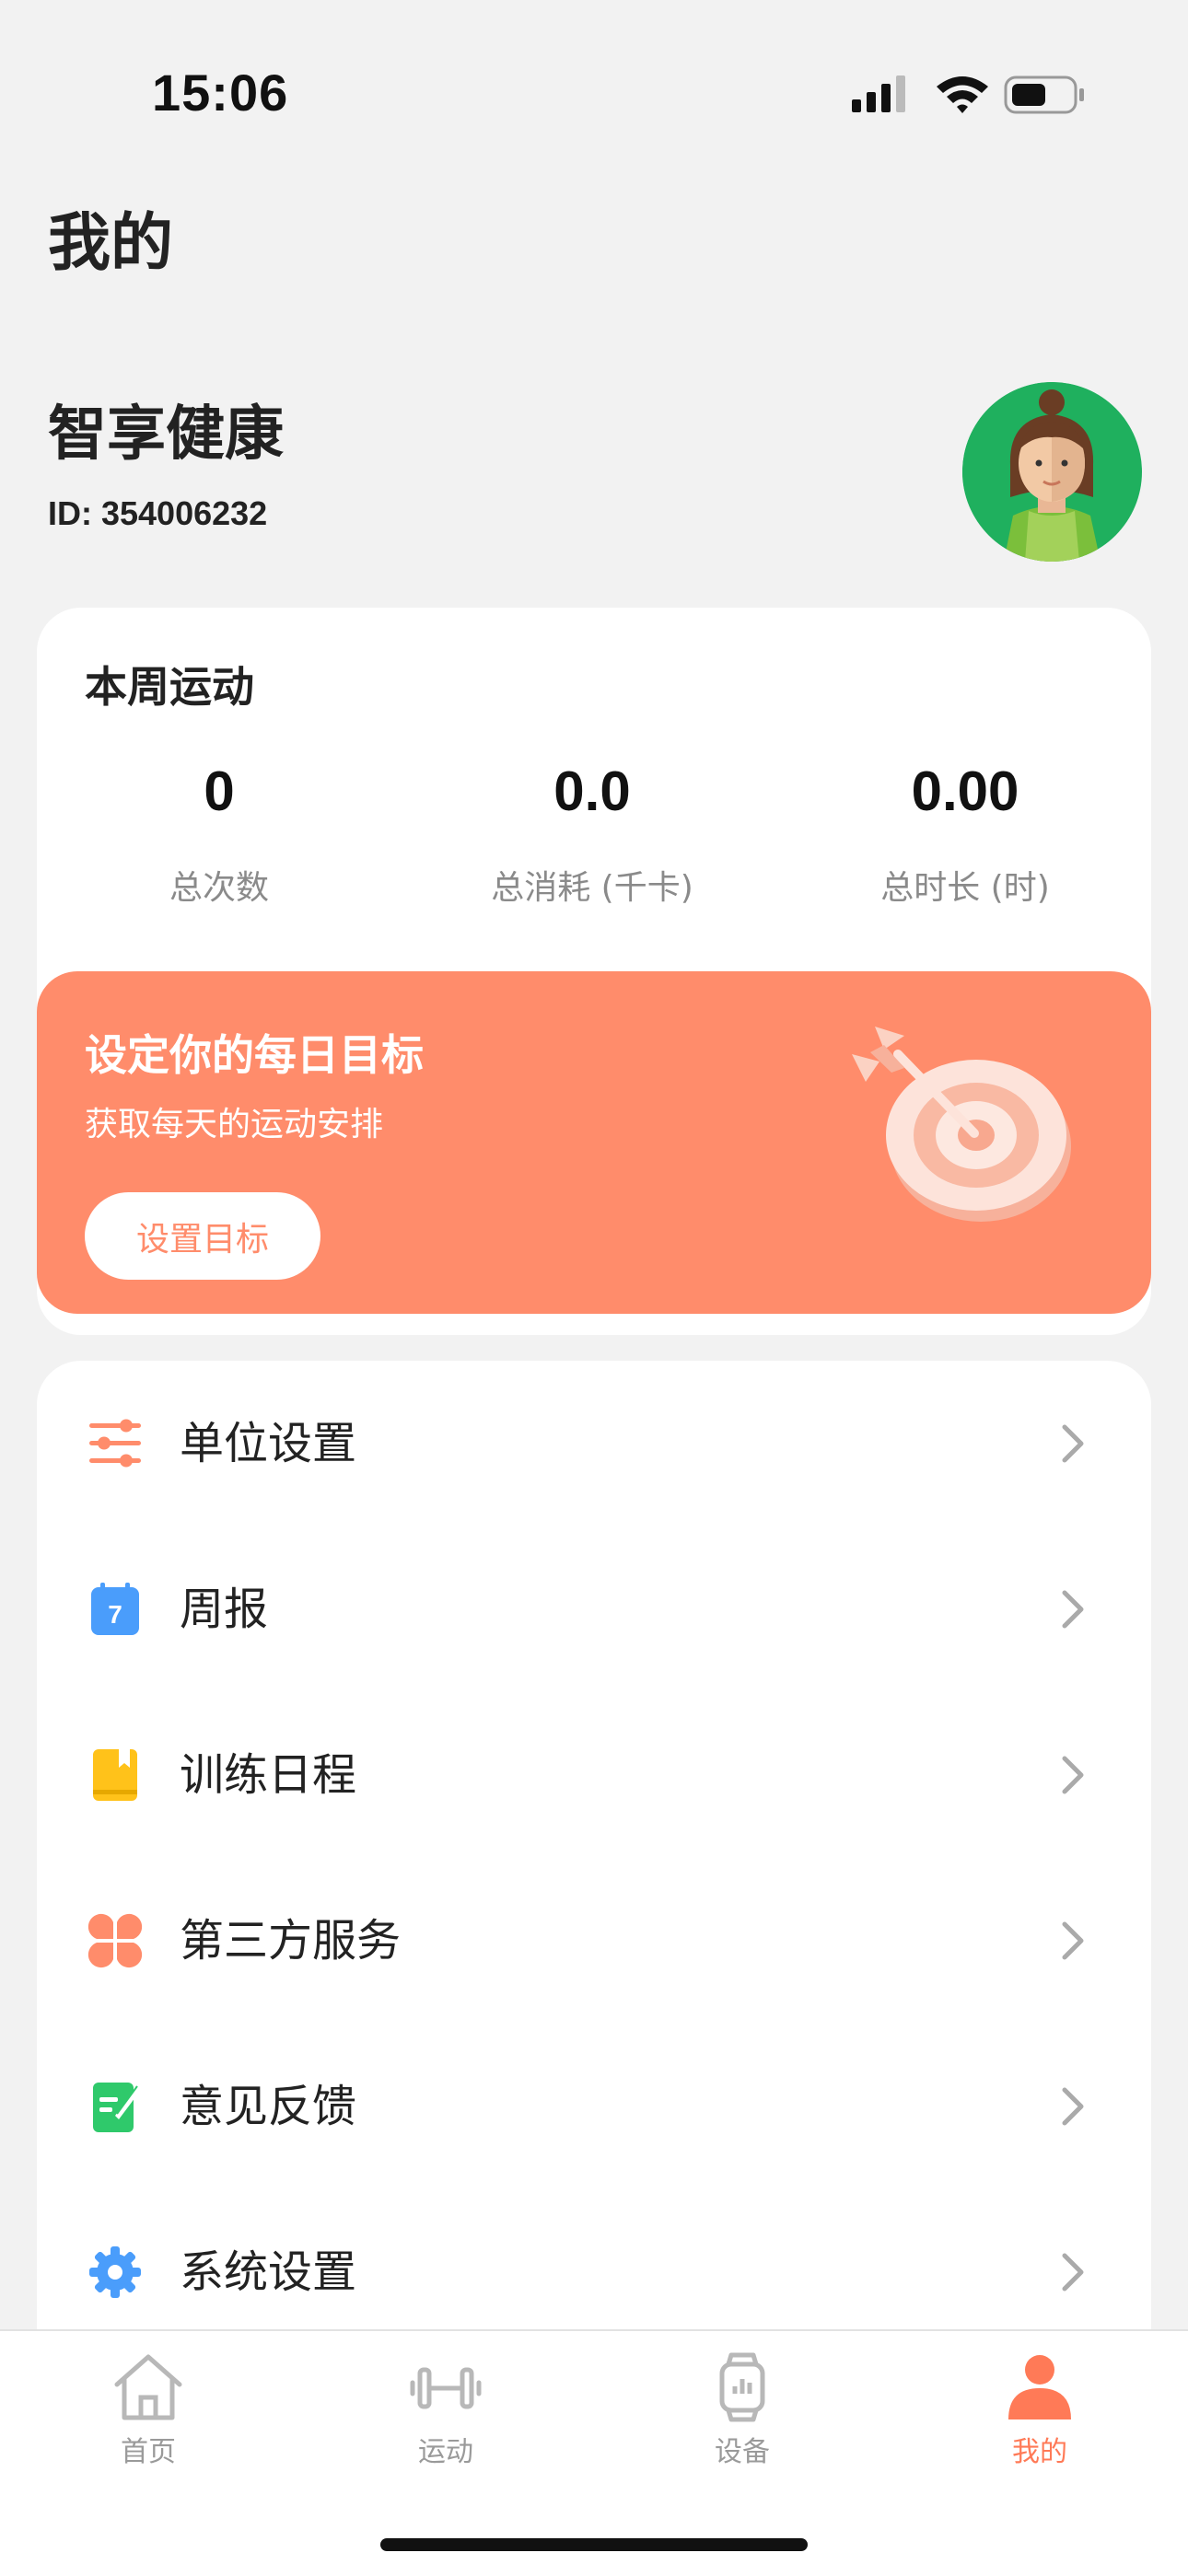 The image size is (1188, 2576). I want to click on avatar-woman-icon, so click(1051, 472).